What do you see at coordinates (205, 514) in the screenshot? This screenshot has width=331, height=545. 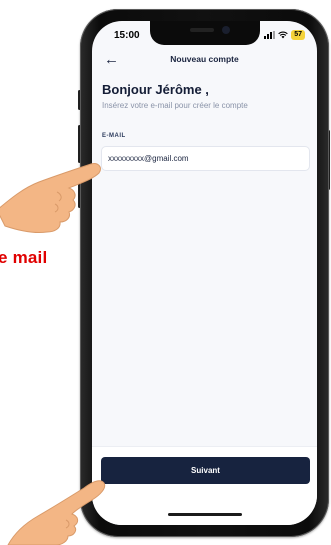 I see `home-indicator` at bounding box center [205, 514].